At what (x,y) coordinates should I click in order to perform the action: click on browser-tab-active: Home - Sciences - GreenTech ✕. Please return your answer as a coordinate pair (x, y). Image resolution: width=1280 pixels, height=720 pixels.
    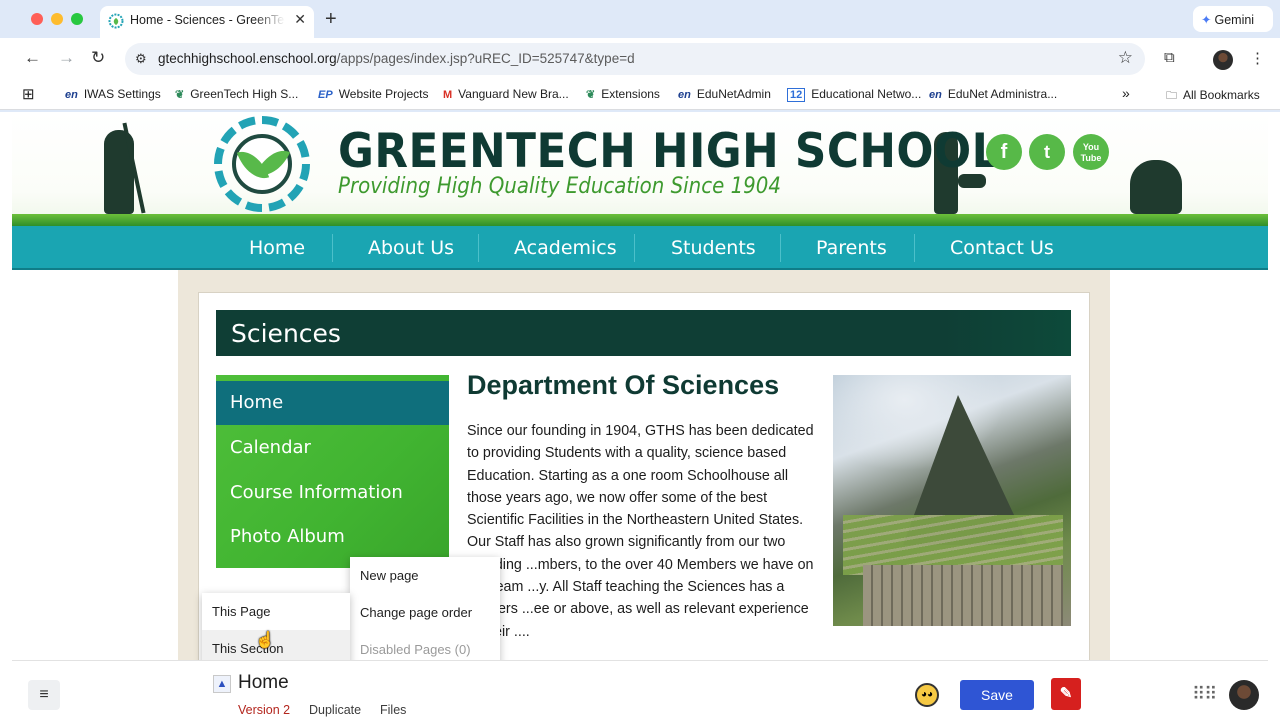
    Looking at the image, I should click on (207, 22).